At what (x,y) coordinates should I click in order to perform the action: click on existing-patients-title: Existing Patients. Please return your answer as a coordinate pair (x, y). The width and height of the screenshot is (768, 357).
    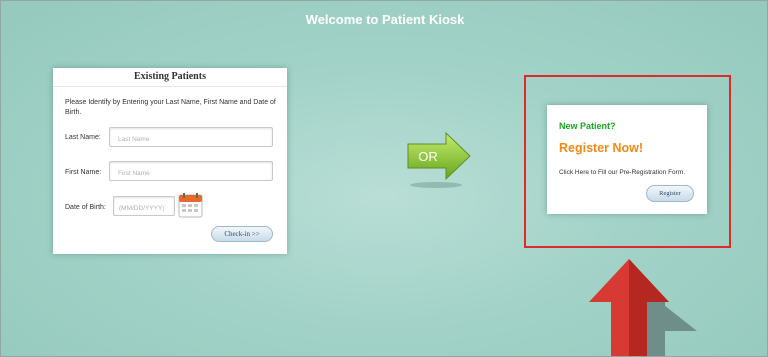
    Looking at the image, I should click on (170, 77).